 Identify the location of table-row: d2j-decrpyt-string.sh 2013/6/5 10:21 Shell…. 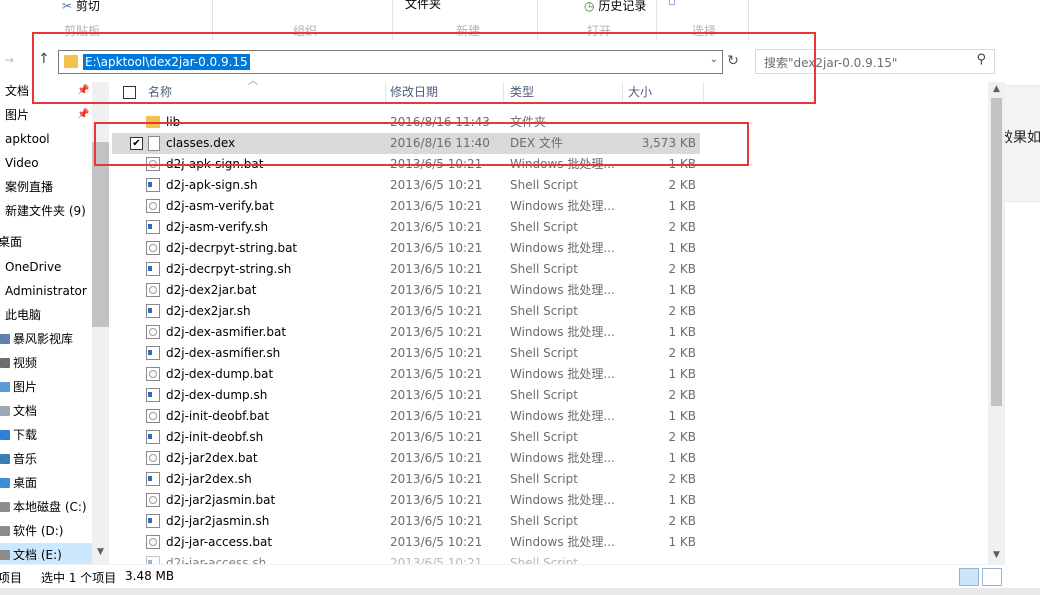
(407, 269).